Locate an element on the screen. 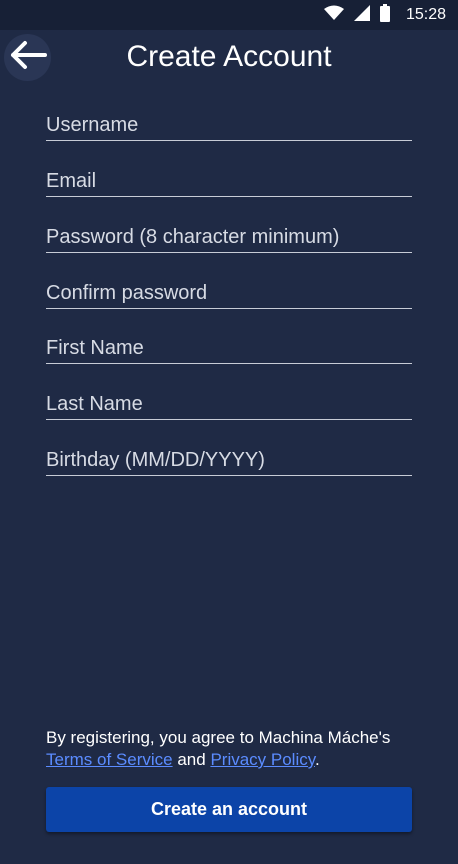 Image resolution: width=458 pixels, height=864 pixels. confirm-password-input is located at coordinates (229, 293).